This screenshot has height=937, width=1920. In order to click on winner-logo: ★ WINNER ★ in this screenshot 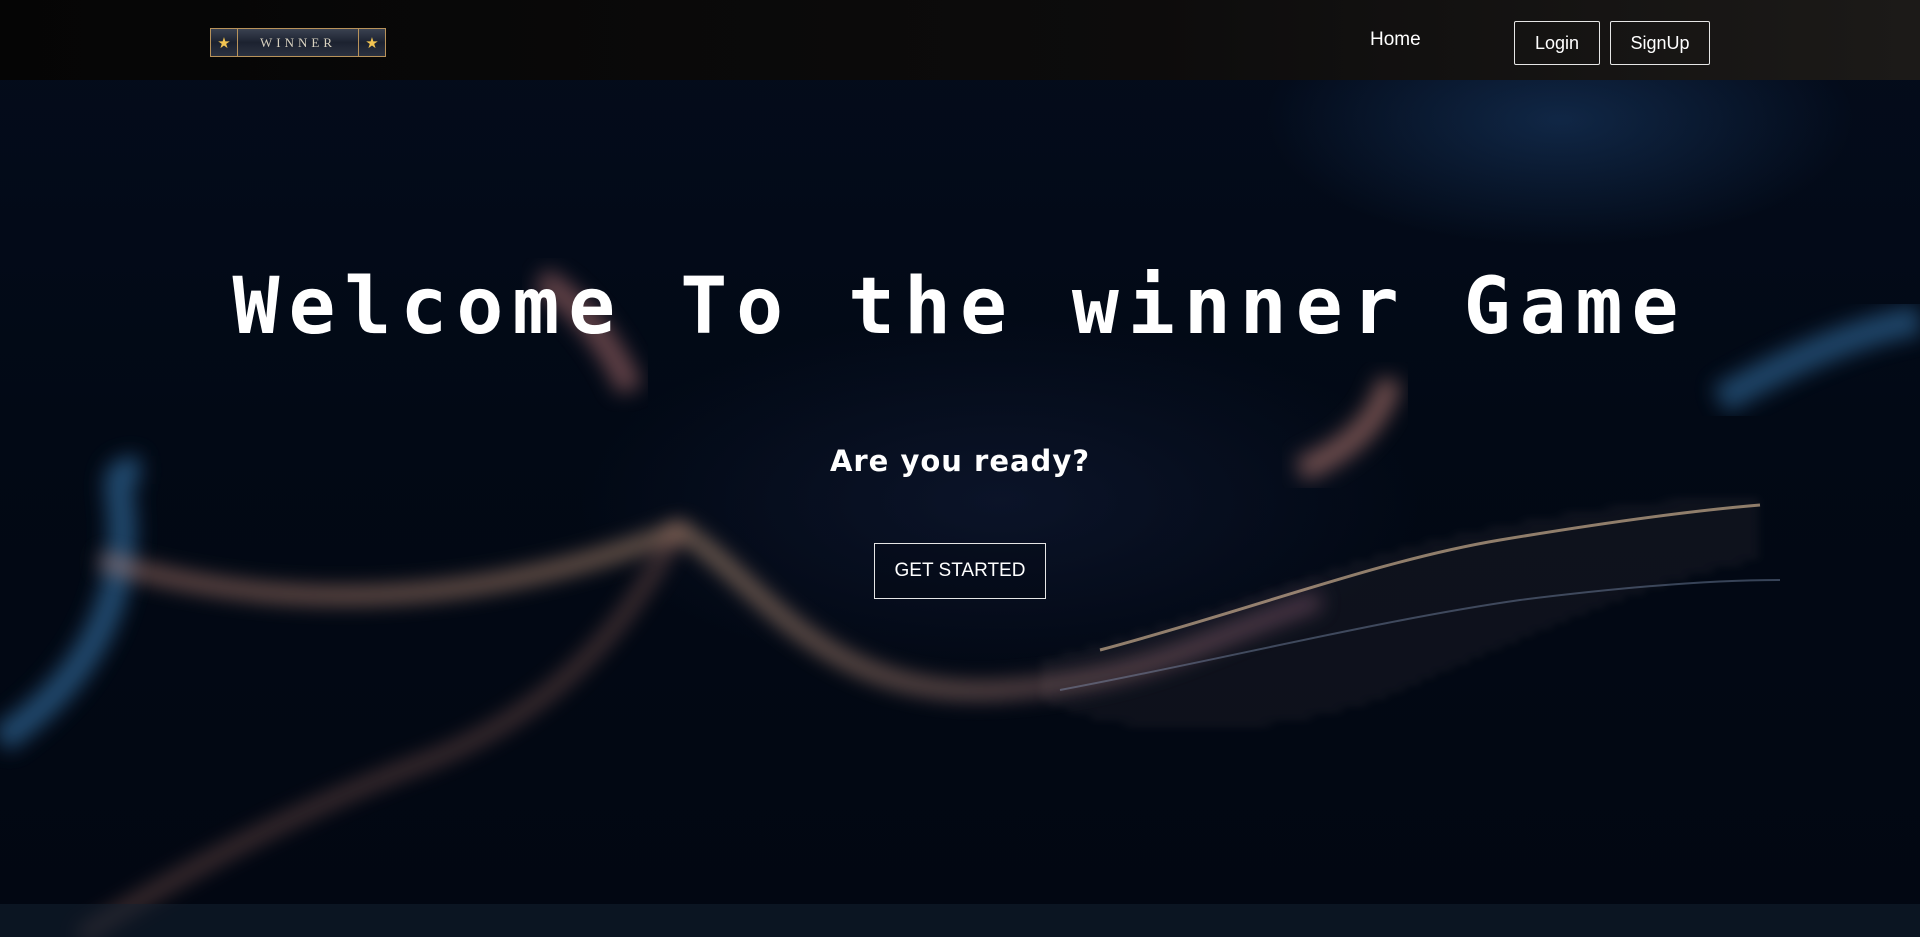, I will do `click(298, 42)`.